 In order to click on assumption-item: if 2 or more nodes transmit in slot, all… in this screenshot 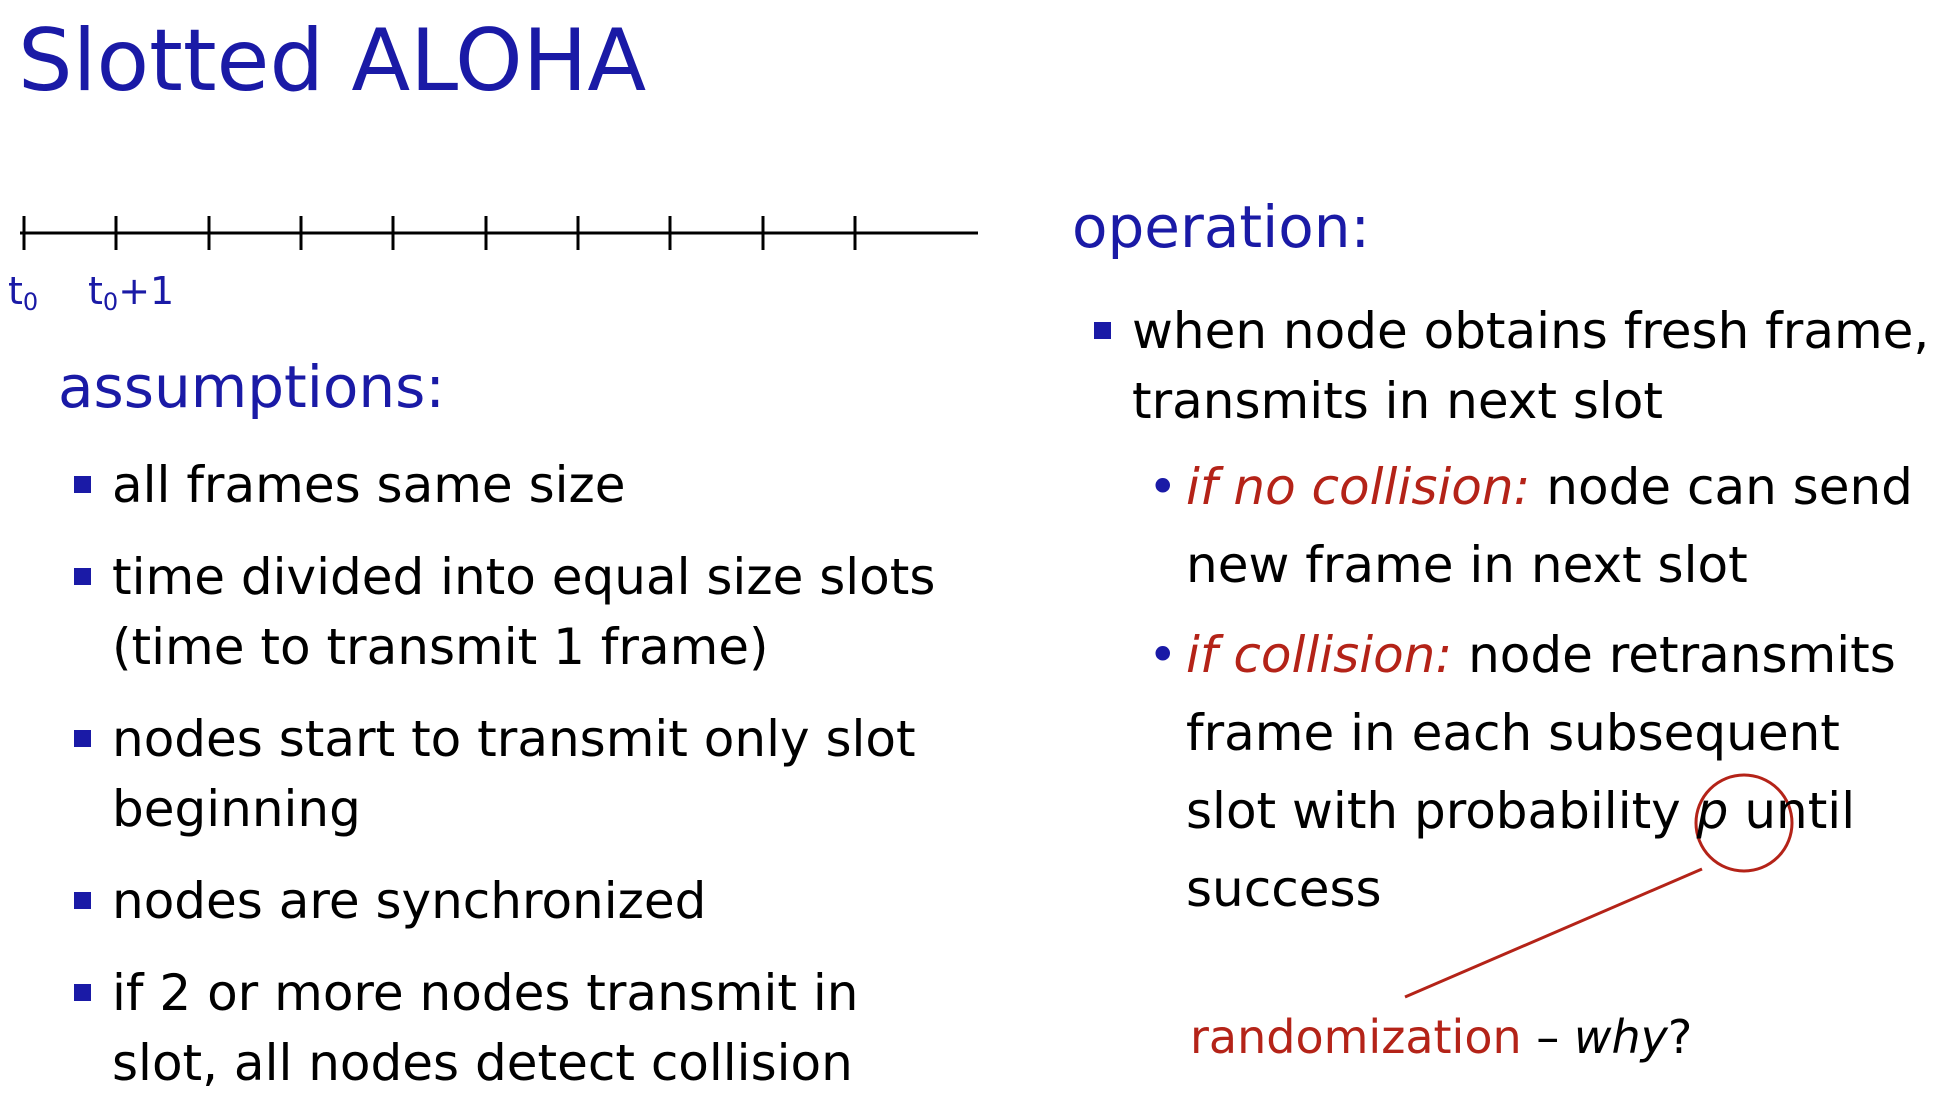, I will do `click(524, 1028)`.